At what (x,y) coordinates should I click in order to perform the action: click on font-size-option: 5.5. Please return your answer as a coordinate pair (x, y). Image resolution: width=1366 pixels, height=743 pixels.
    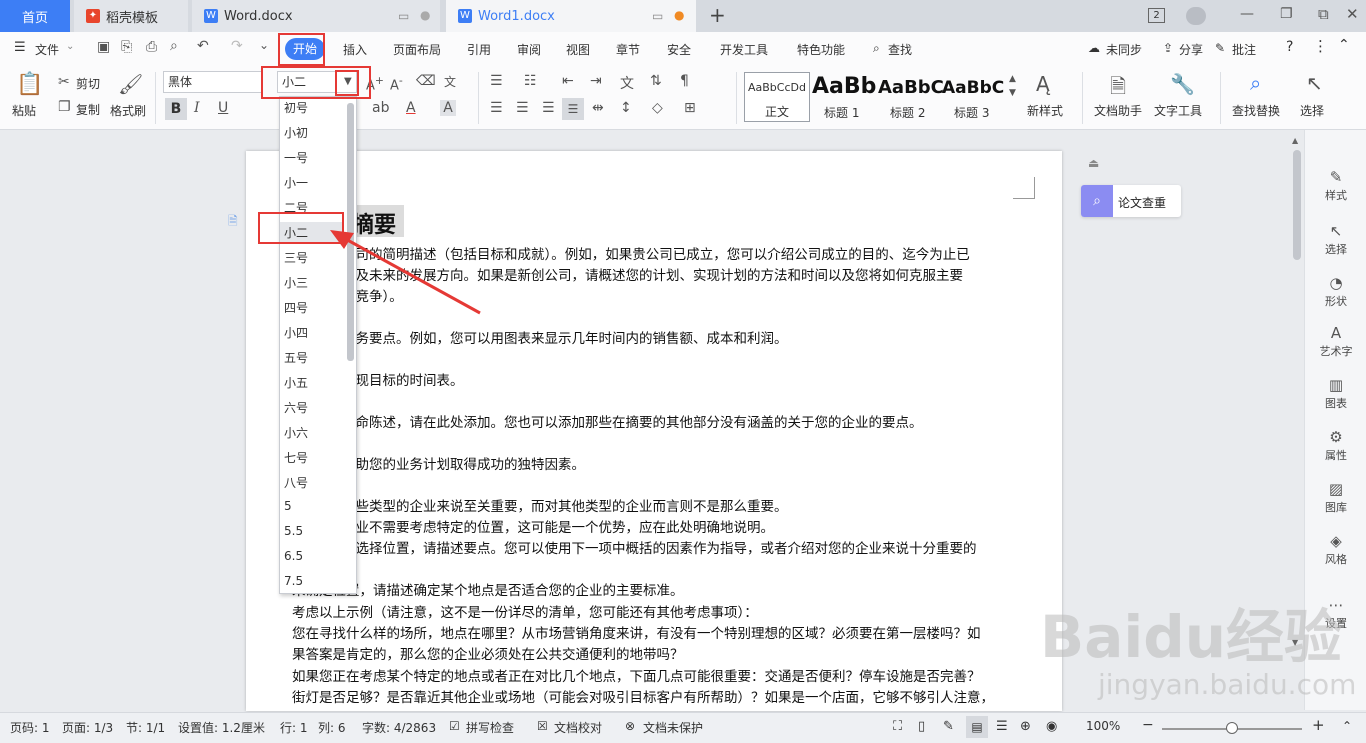
    Looking at the image, I should click on (293, 531).